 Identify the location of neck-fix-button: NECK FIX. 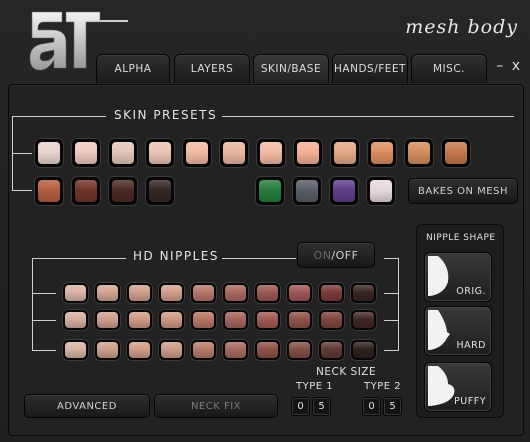
(216, 406).